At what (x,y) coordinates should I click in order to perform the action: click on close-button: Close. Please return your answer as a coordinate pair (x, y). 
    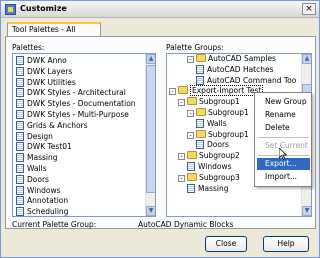
    Looking at the image, I should click on (226, 244).